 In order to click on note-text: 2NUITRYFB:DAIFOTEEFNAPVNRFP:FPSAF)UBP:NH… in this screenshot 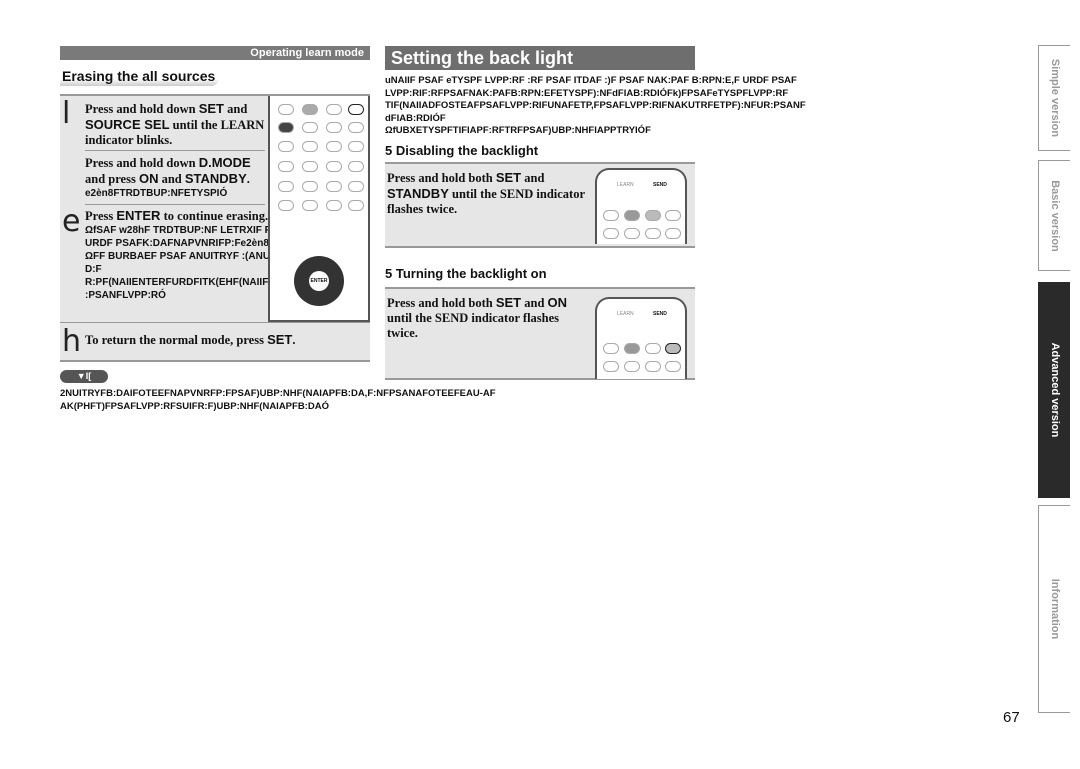, I will do `click(278, 400)`.